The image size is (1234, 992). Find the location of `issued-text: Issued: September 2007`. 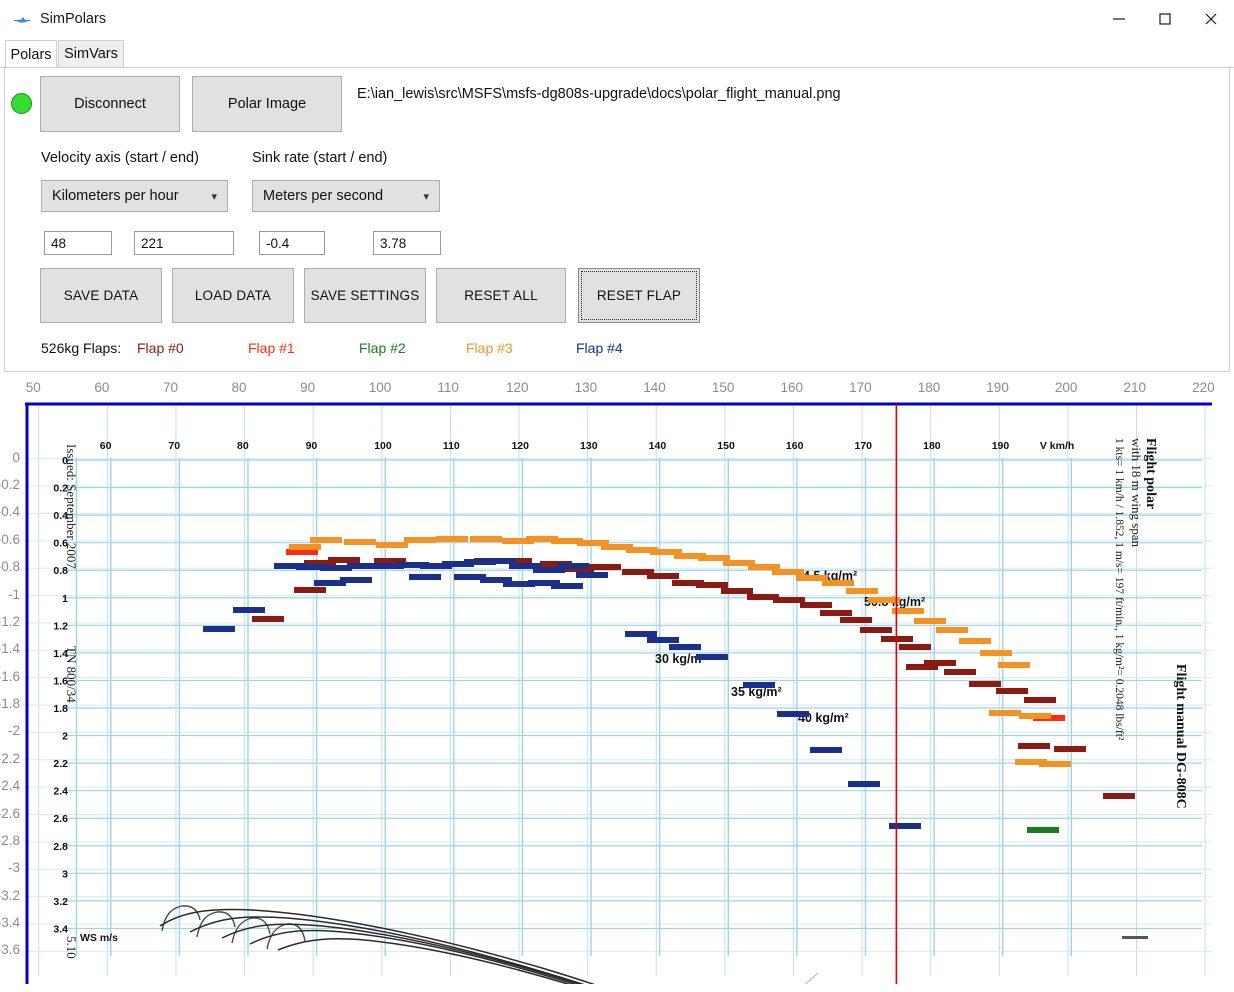

issued-text: Issued: September 2007 is located at coordinates (71, 506).